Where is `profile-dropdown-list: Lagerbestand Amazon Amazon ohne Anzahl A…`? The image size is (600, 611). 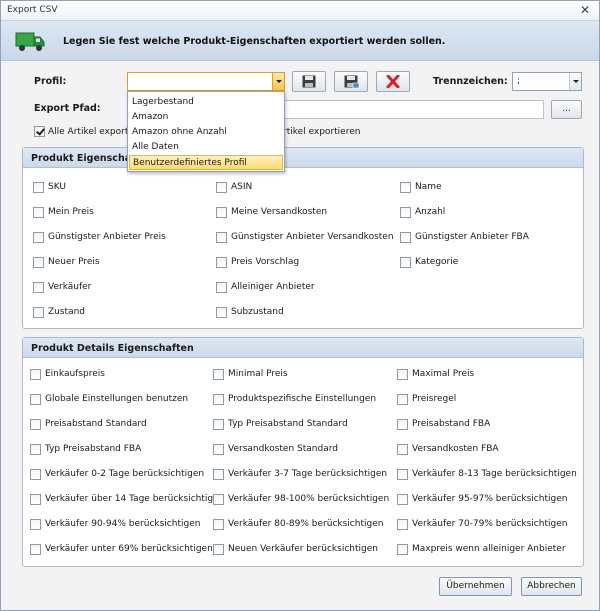
profile-dropdown-list: Lagerbestand Amazon Amazon ohne Anzahl A… is located at coordinates (206, 131).